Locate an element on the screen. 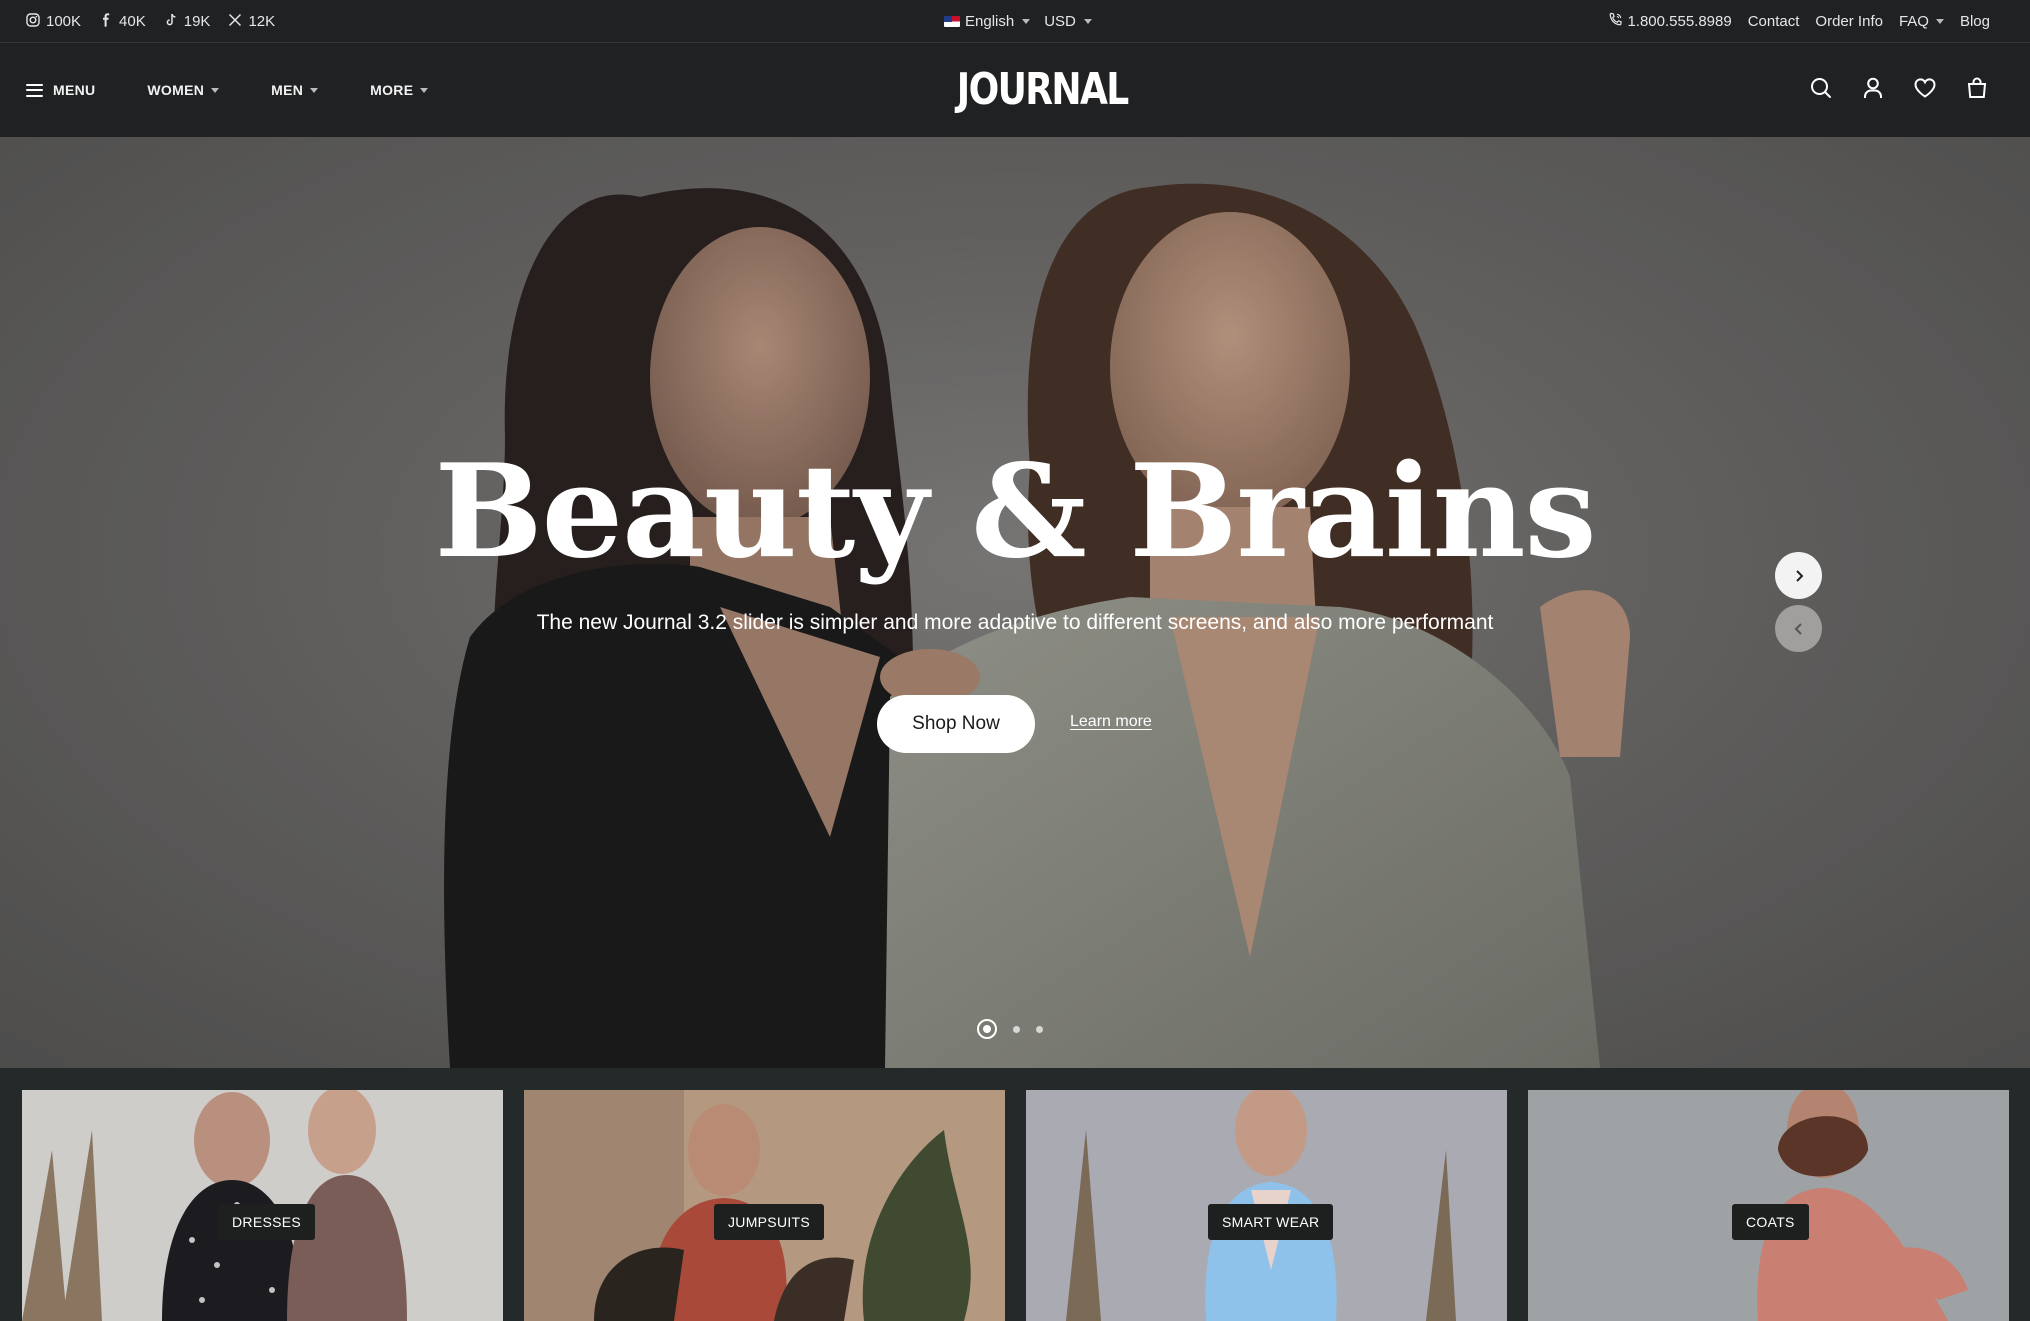 This screenshot has height=1321, width=2030. nav-men: MEN is located at coordinates (295, 90).